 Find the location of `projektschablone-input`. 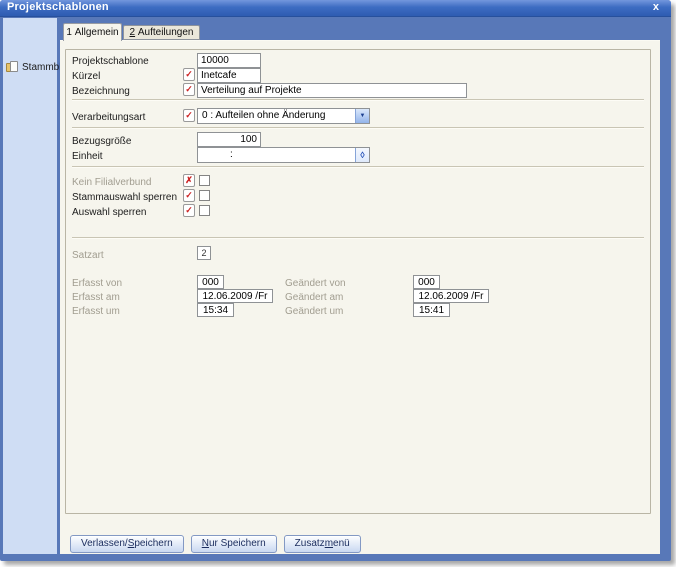

projektschablone-input is located at coordinates (229, 60).